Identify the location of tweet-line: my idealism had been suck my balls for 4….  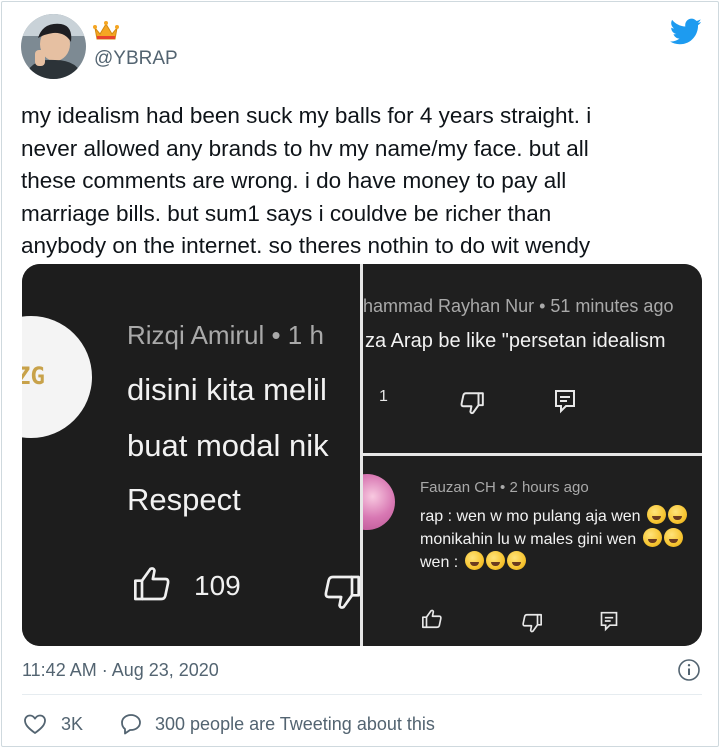
(306, 115).